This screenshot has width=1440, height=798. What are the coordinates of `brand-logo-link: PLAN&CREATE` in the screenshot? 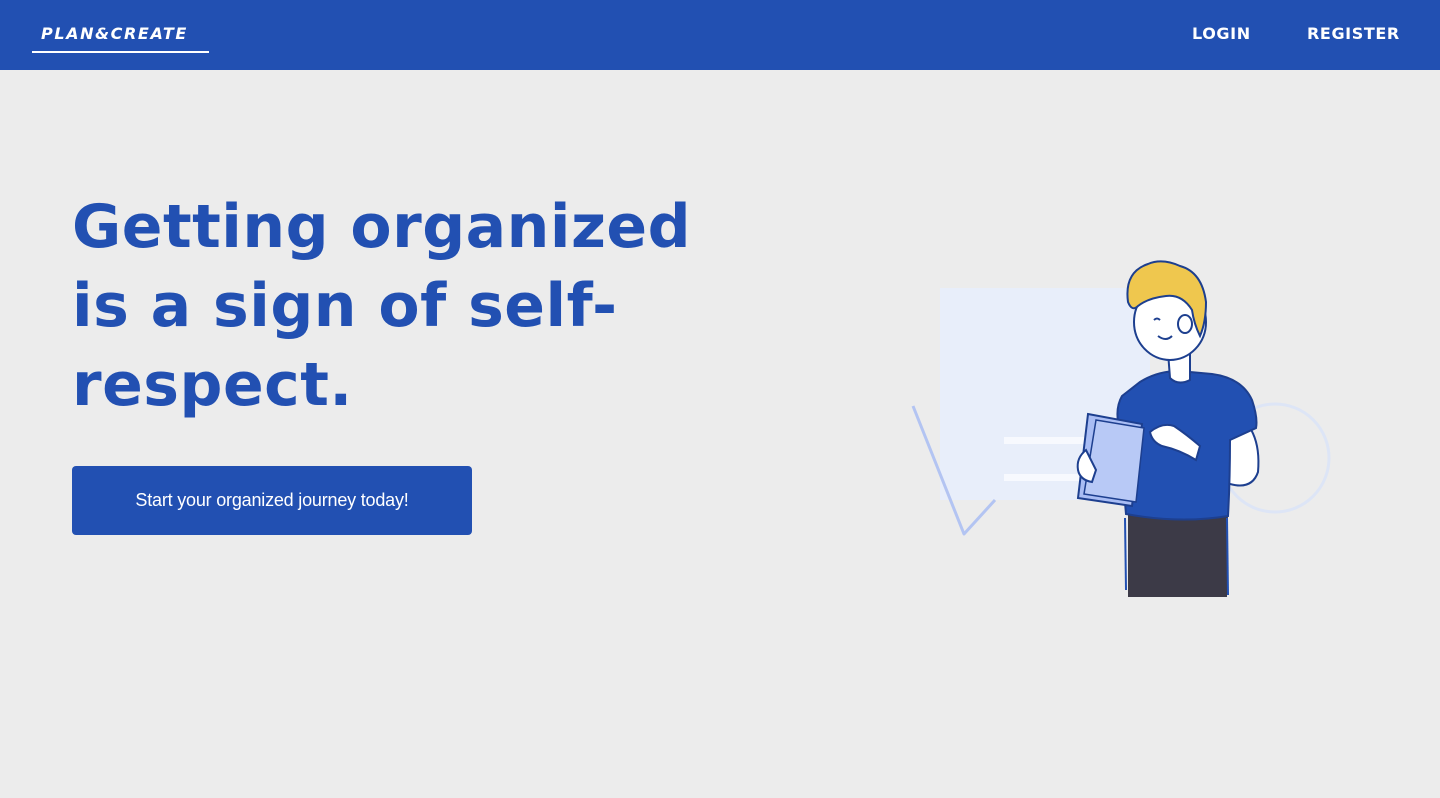 It's located at (120, 36).